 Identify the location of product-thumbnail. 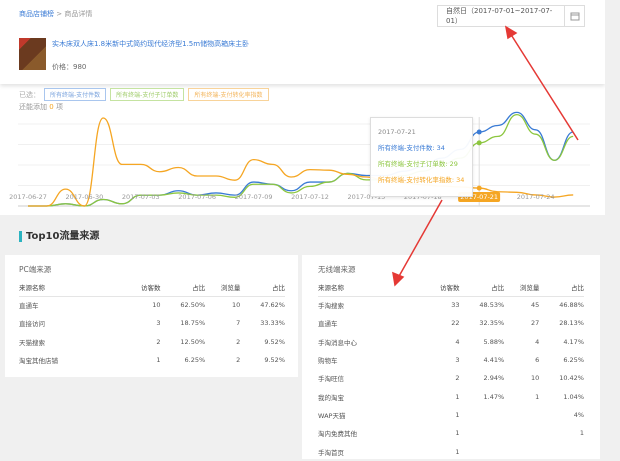
(32, 54).